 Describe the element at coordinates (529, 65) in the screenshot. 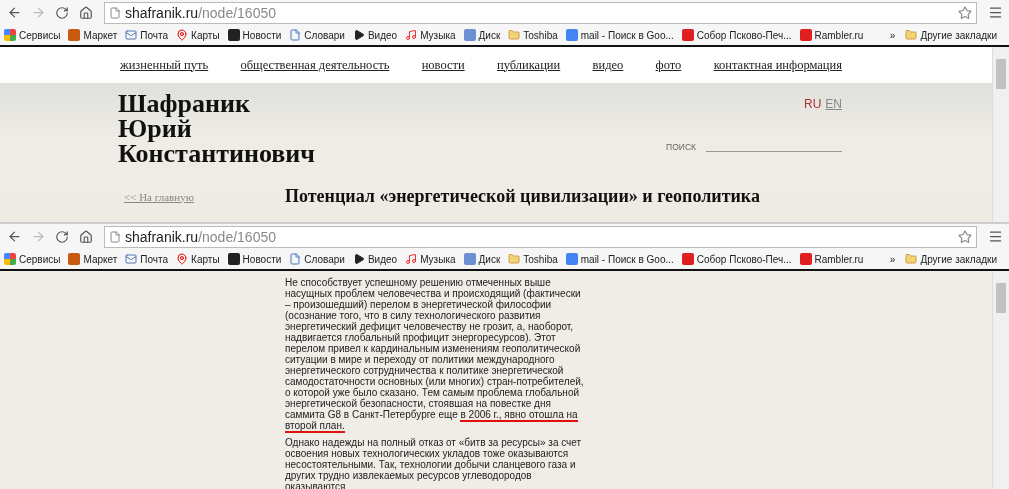

I see `nav-link: публикации` at that location.